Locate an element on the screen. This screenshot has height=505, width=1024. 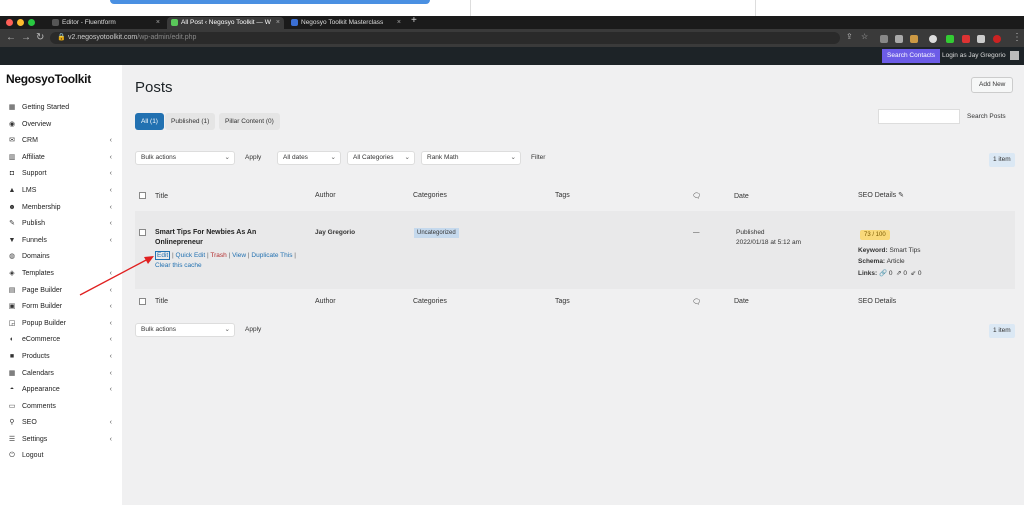
sidebar-item-affiliate: ▥ Affiliate ‹ is located at coordinates (61, 158).